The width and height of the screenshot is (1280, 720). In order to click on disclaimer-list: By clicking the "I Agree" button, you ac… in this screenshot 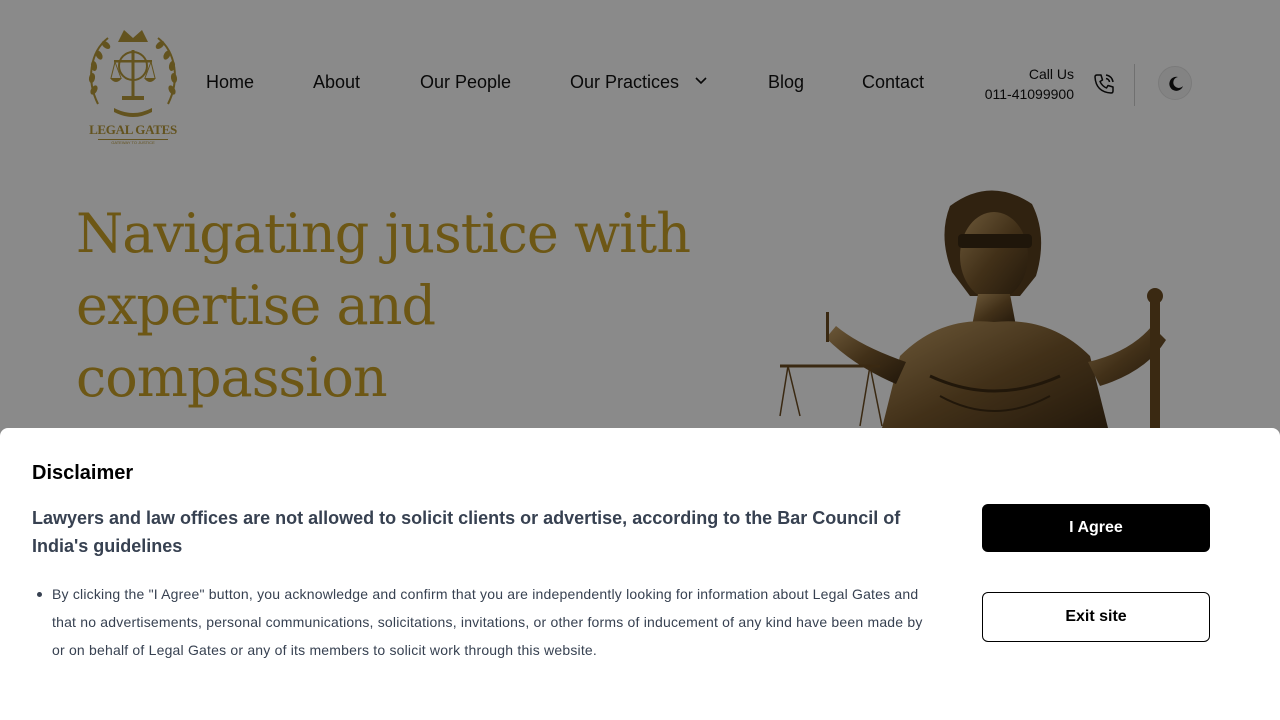, I will do `click(484, 622)`.